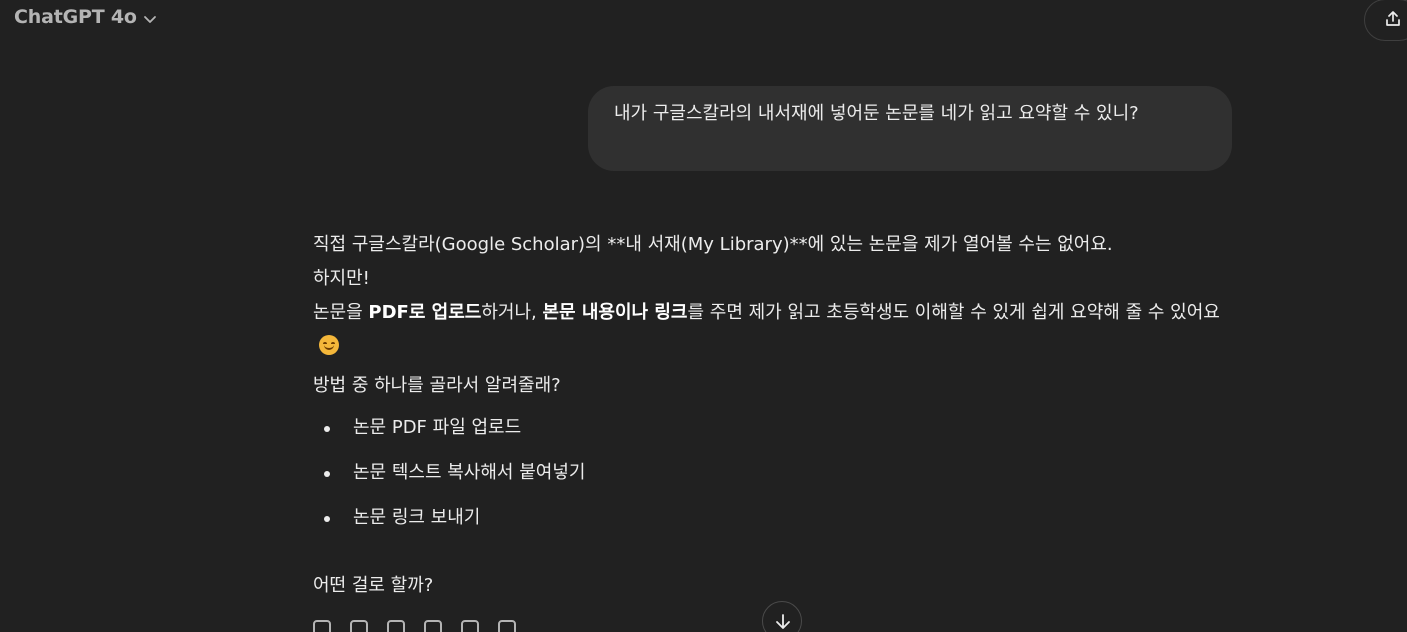 This screenshot has width=1407, height=632. What do you see at coordinates (507, 626) in the screenshot?
I see `regenerate-icon` at bounding box center [507, 626].